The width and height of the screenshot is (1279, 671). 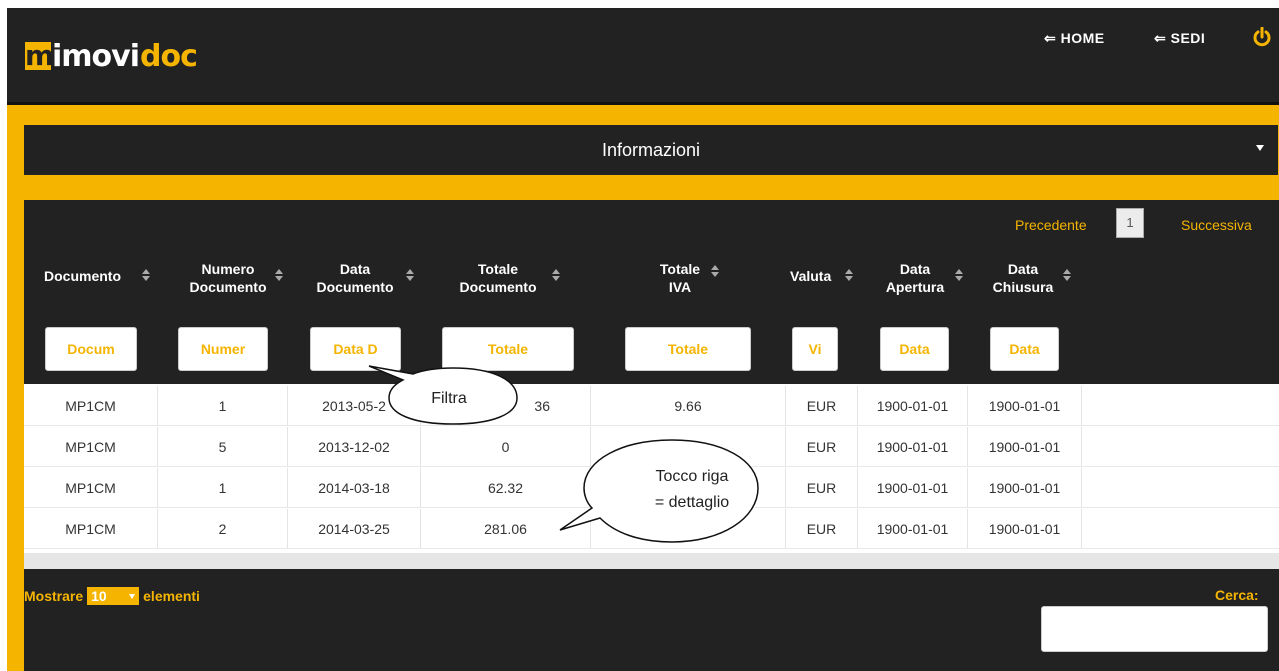 What do you see at coordinates (354, 447) in the screenshot?
I see `cell-data: 2013-12-02` at bounding box center [354, 447].